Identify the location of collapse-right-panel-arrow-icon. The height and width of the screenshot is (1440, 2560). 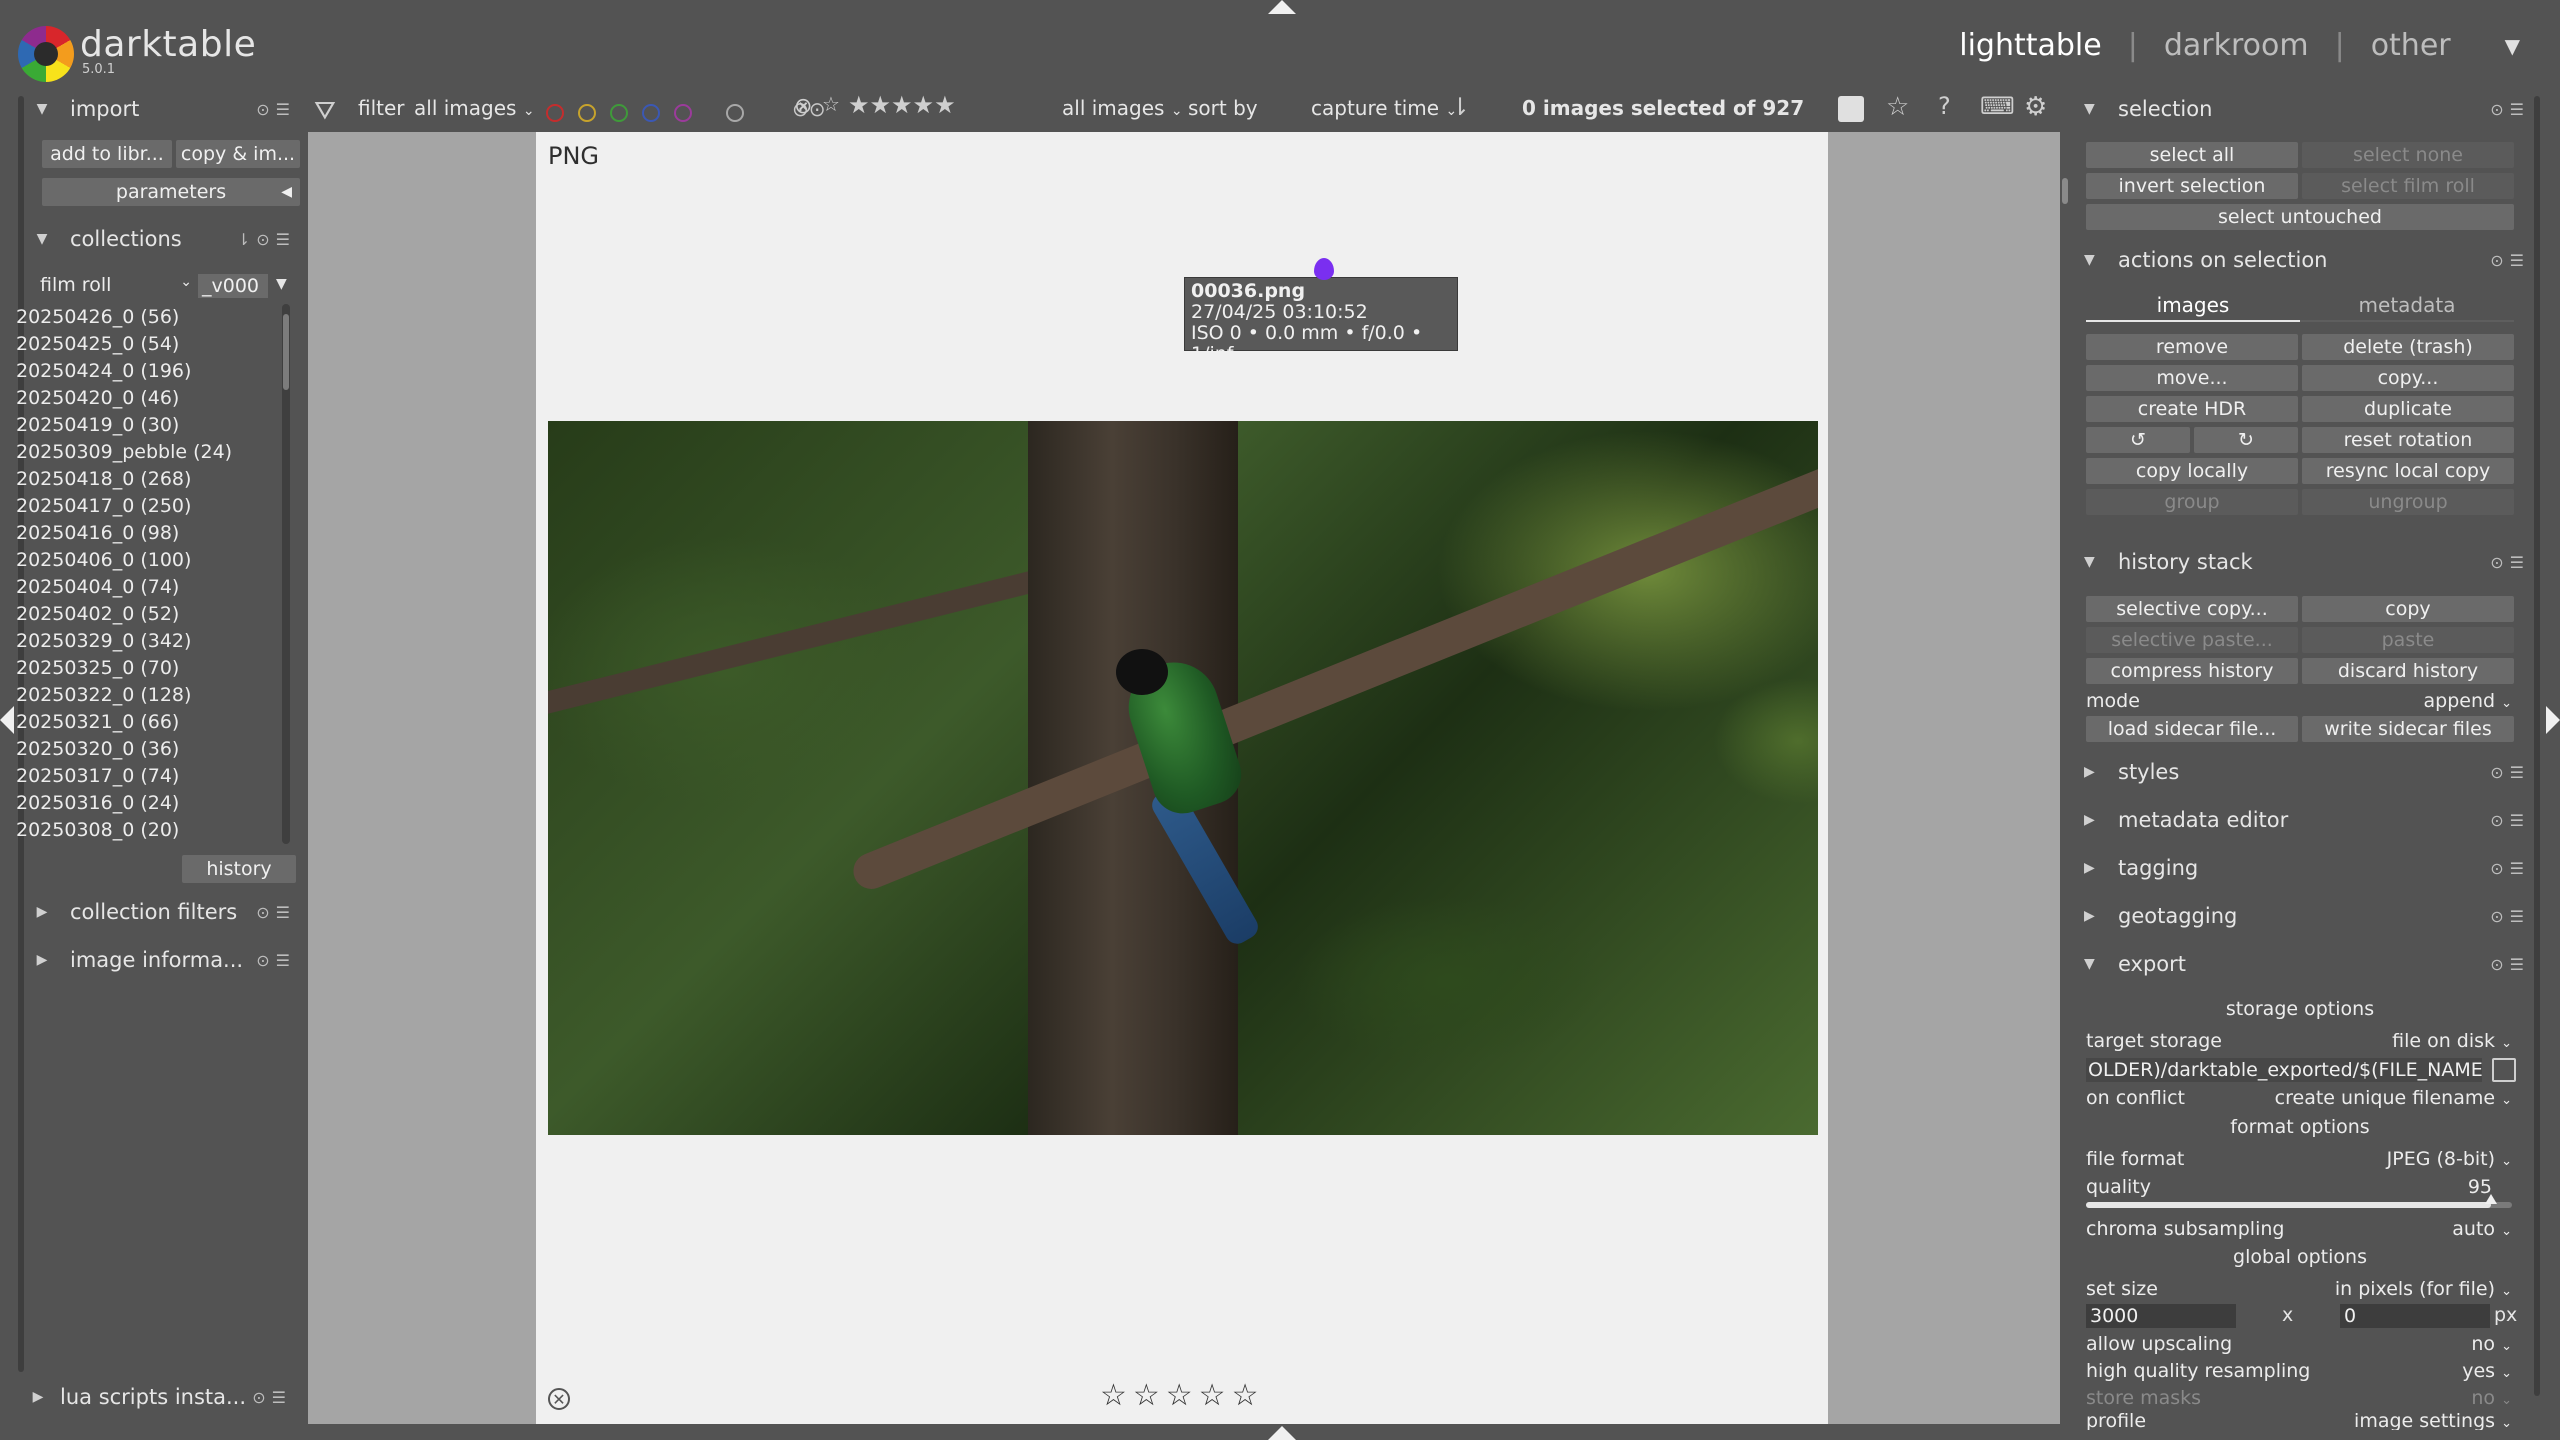
(2553, 720).